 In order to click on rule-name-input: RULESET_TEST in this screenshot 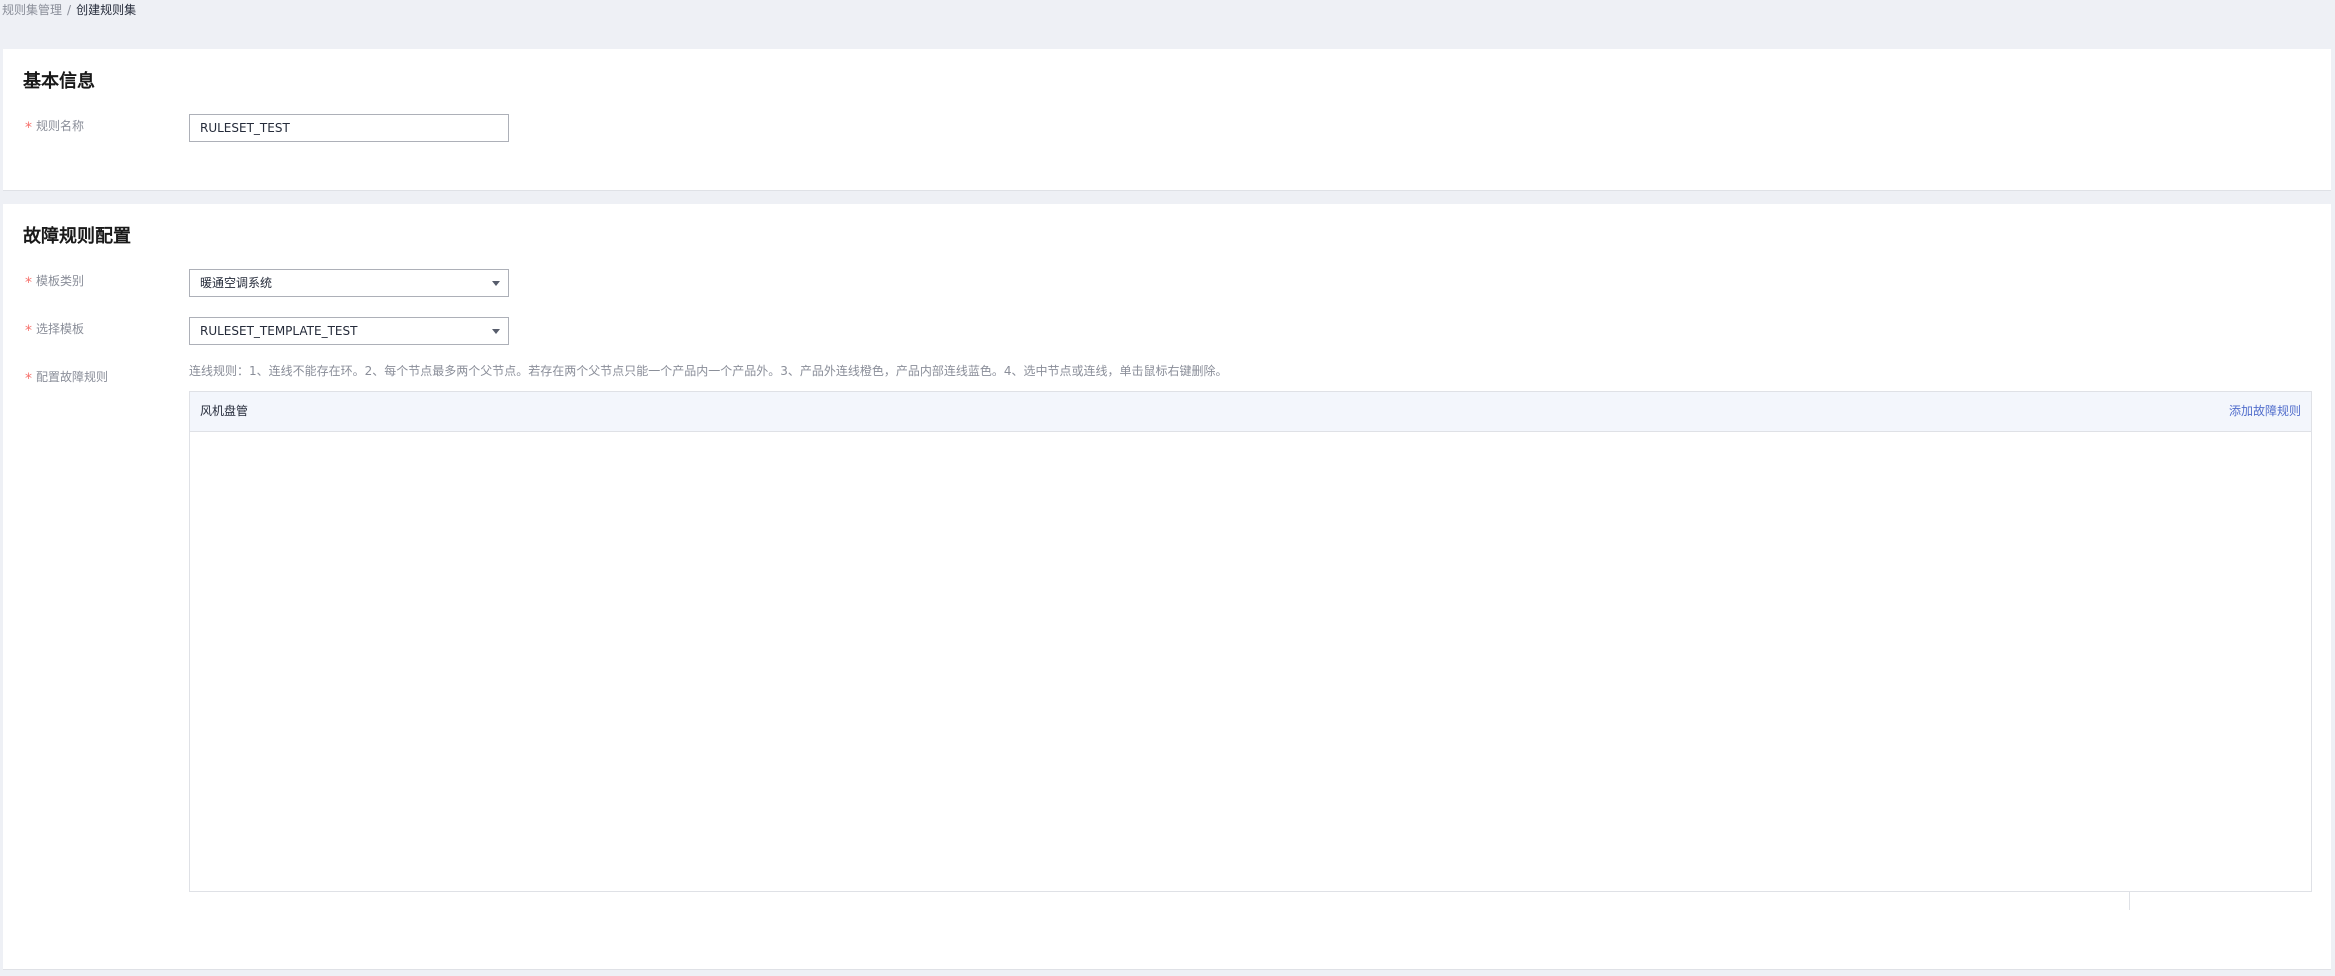, I will do `click(349, 128)`.